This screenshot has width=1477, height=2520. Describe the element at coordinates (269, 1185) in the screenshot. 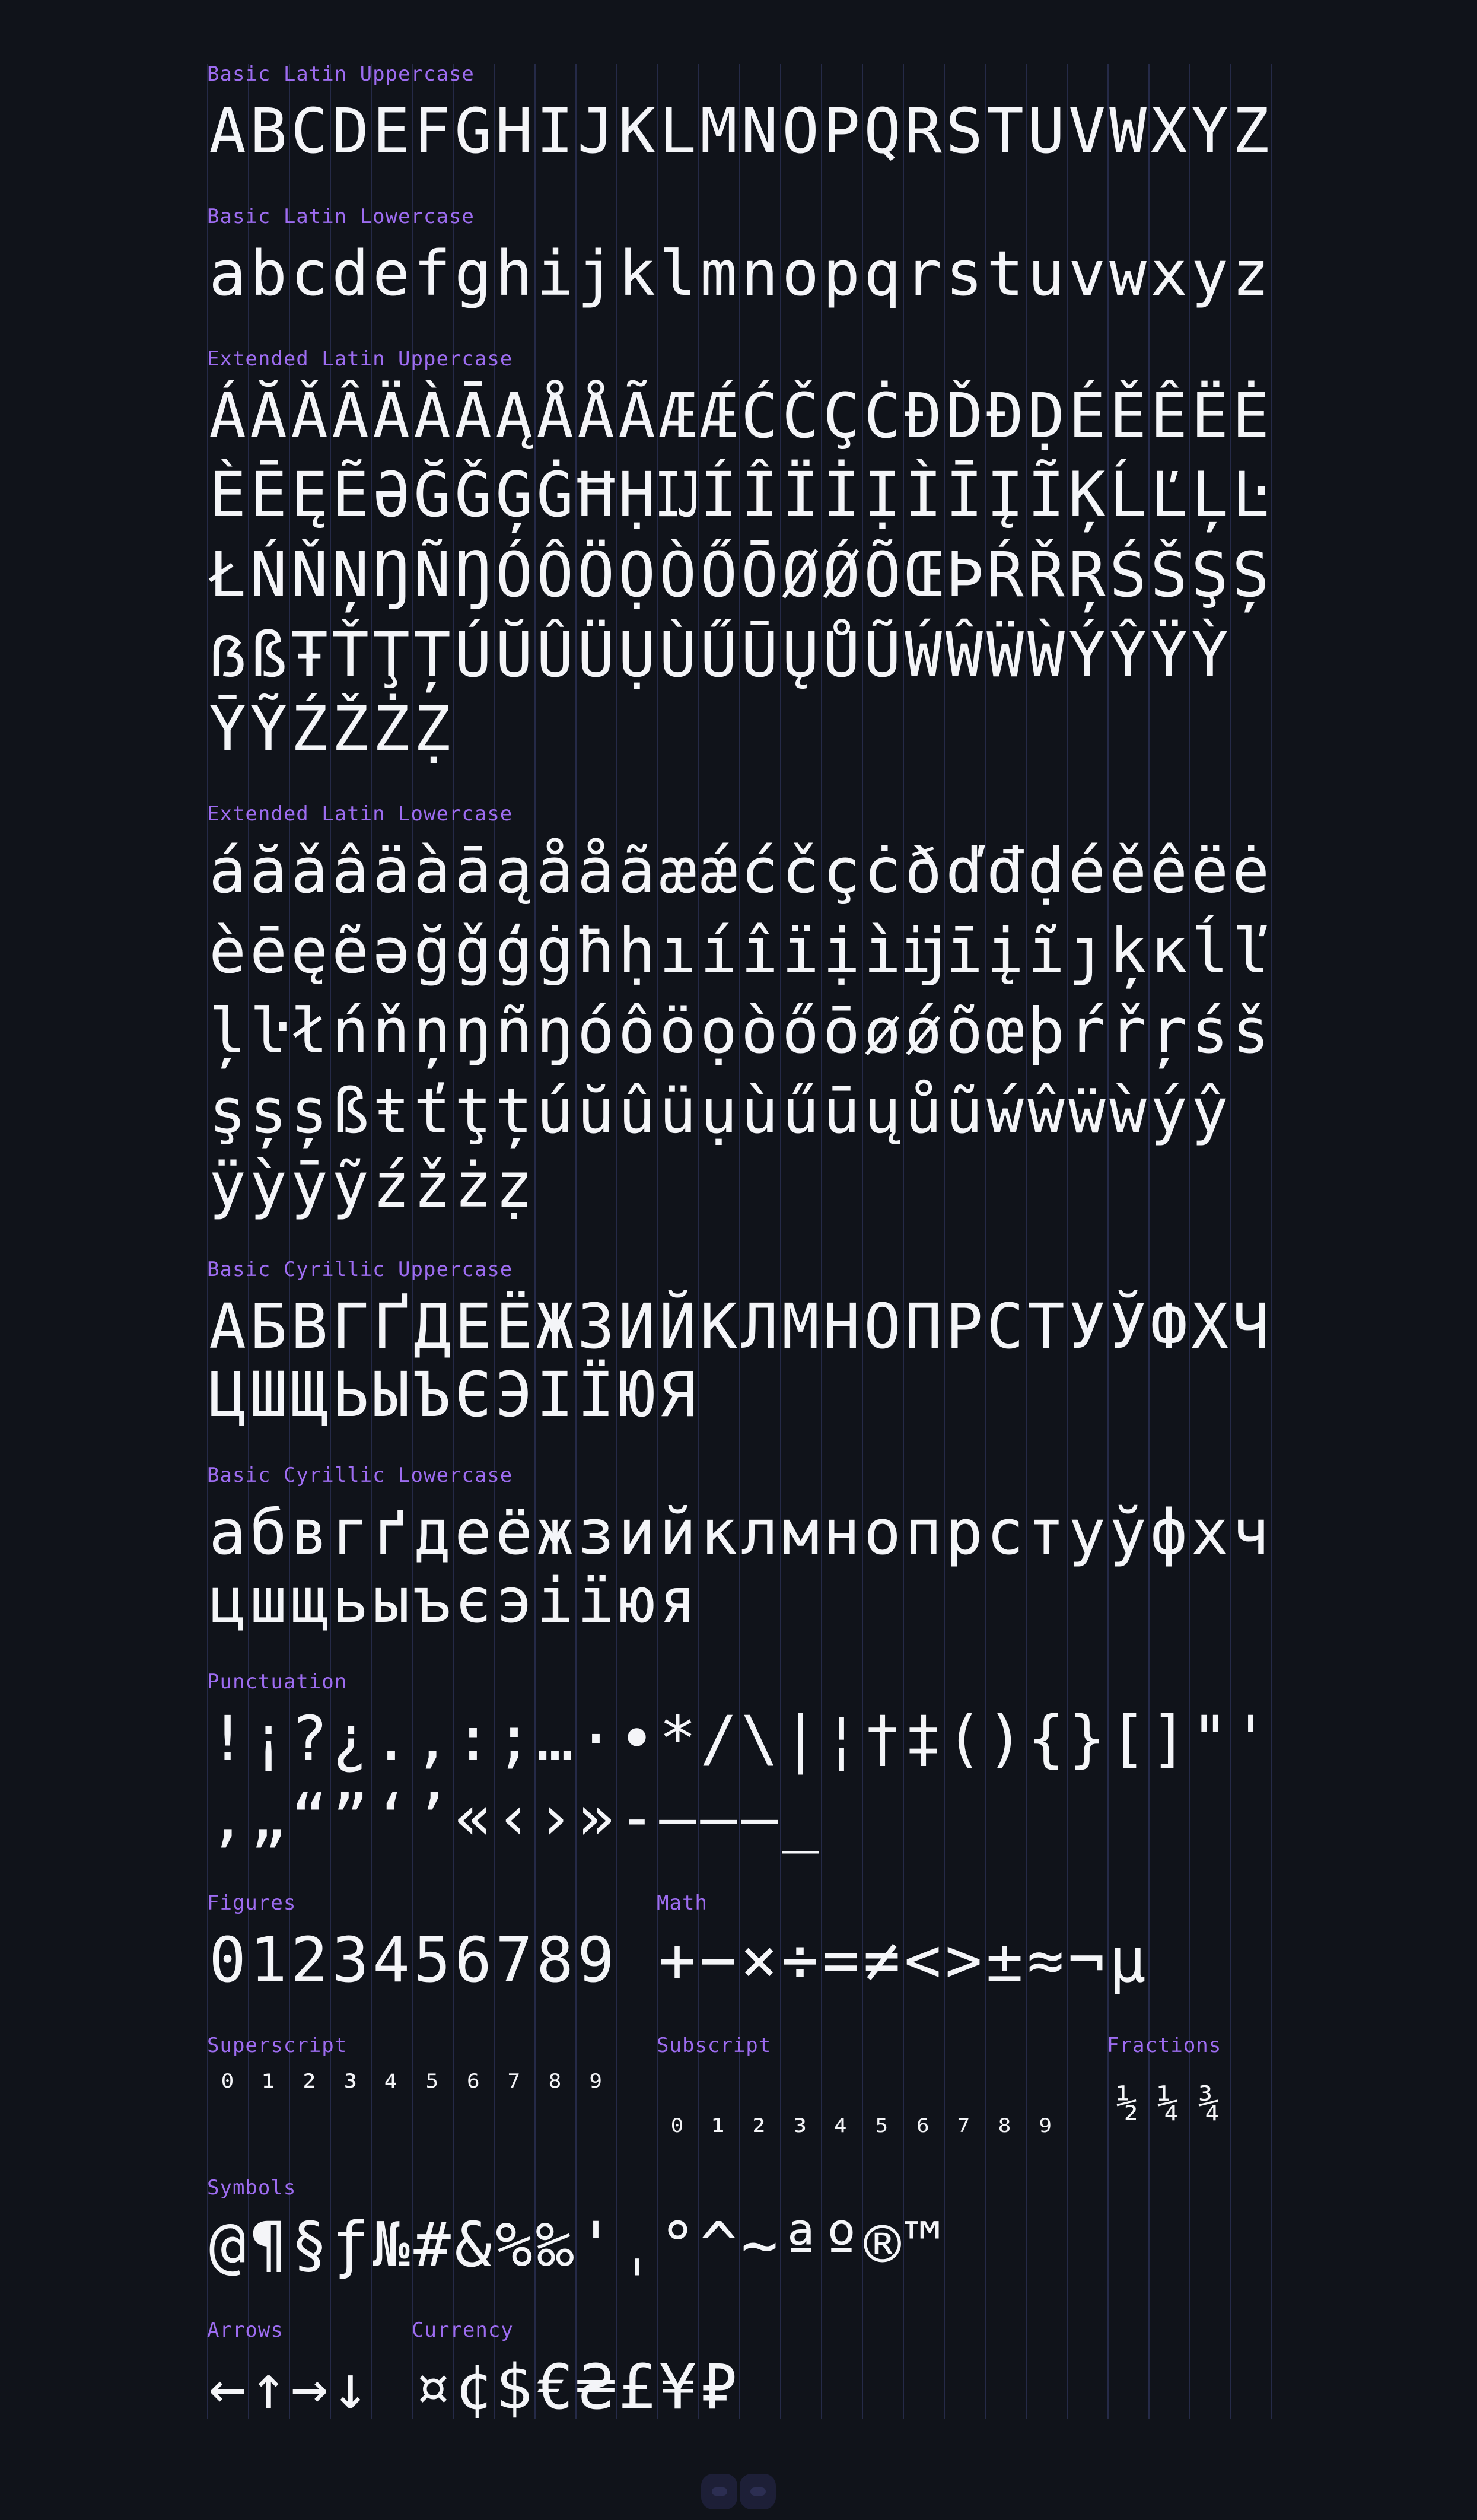

I see `glyph: ỳ` at that location.